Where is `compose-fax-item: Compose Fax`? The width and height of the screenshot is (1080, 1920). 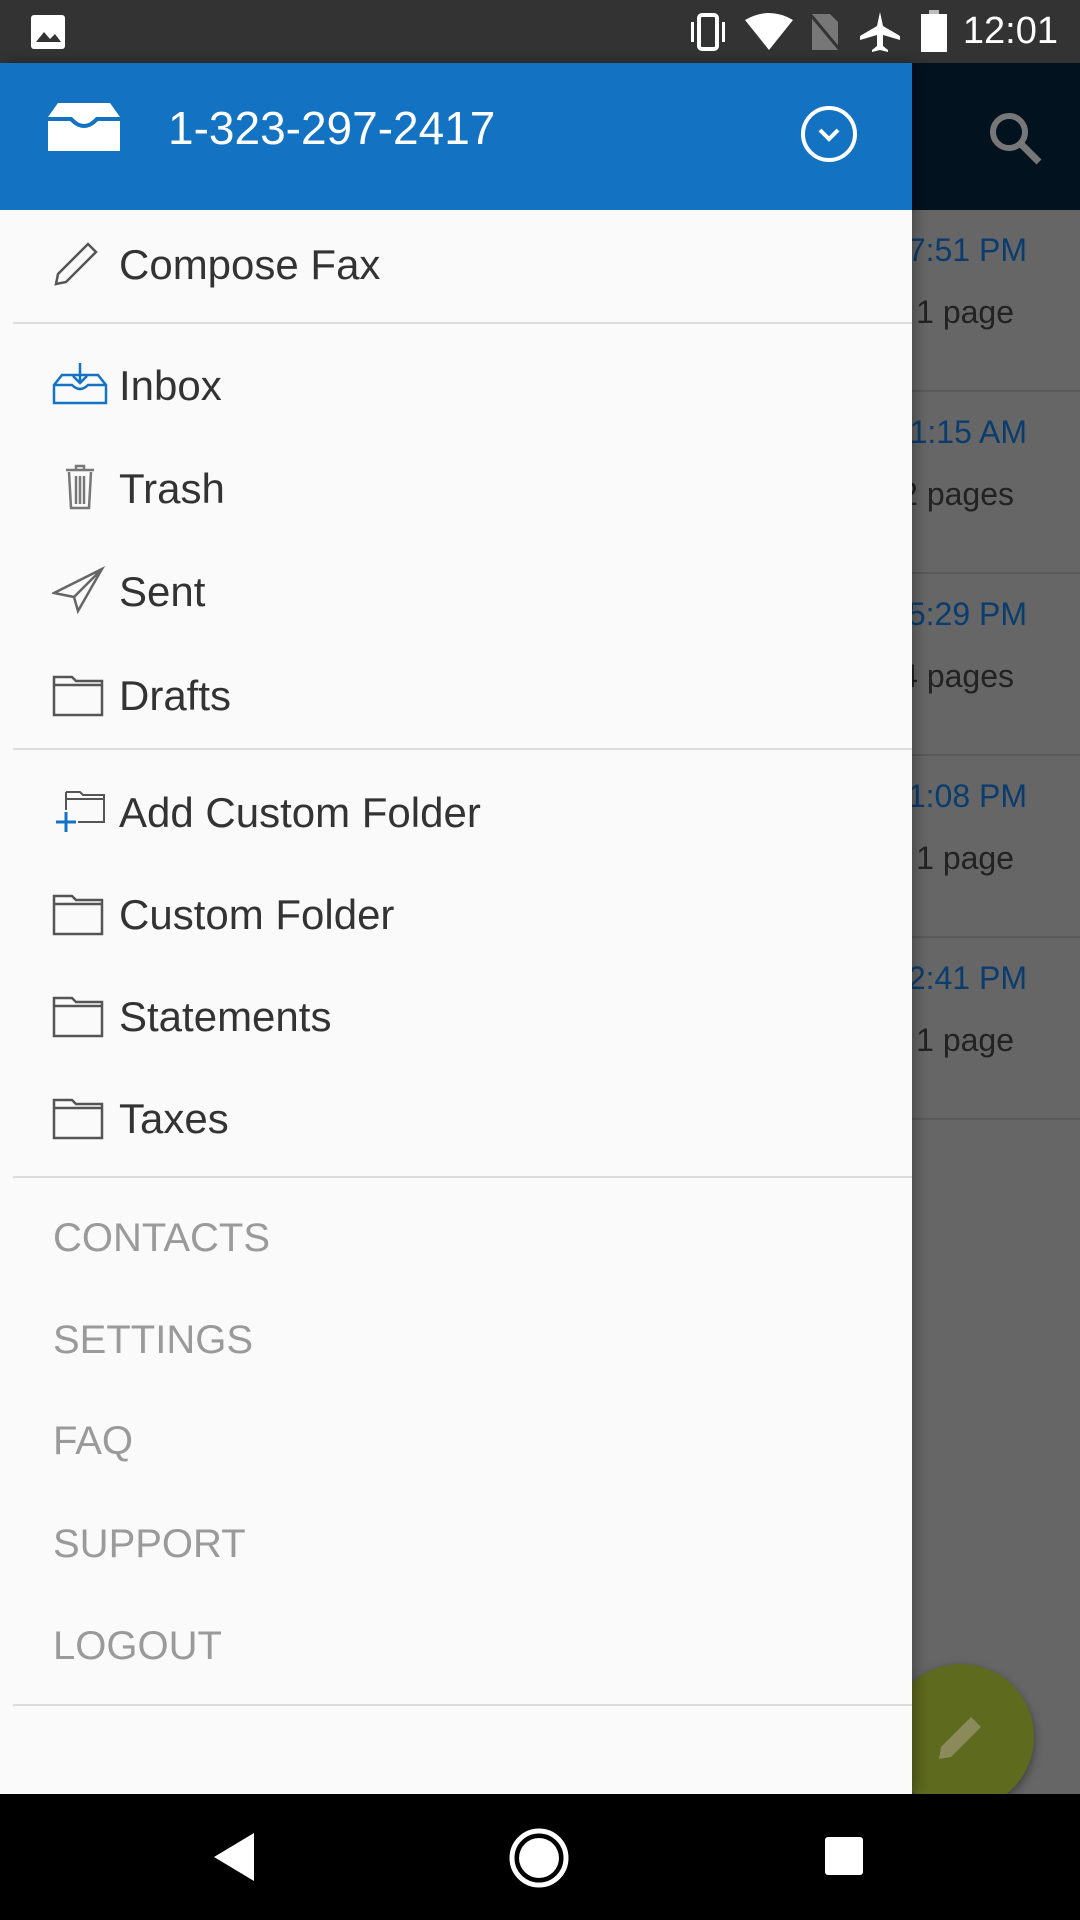 compose-fax-item: Compose Fax is located at coordinates (456, 263).